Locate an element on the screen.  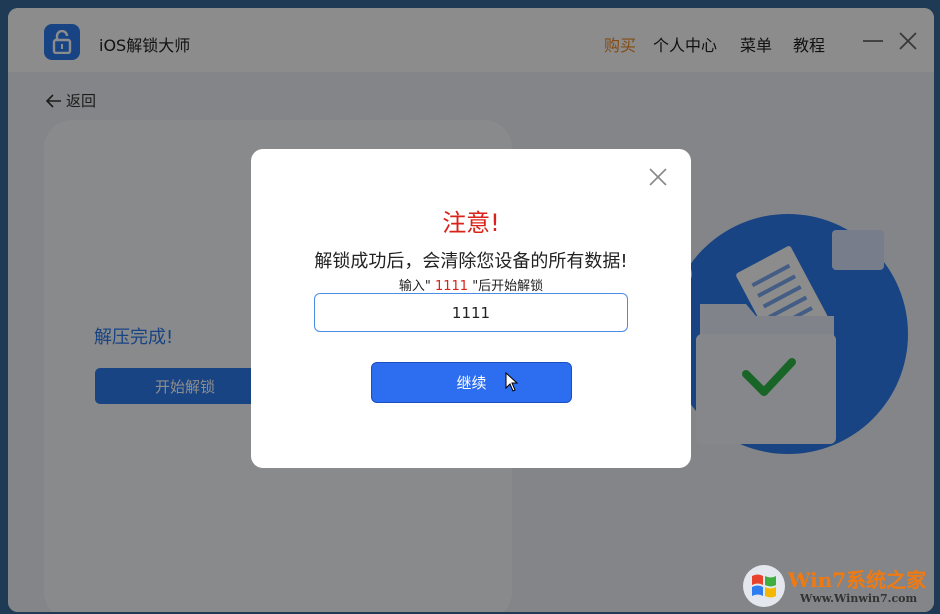
hint-suffix: "后开始解锁 is located at coordinates (508, 286).